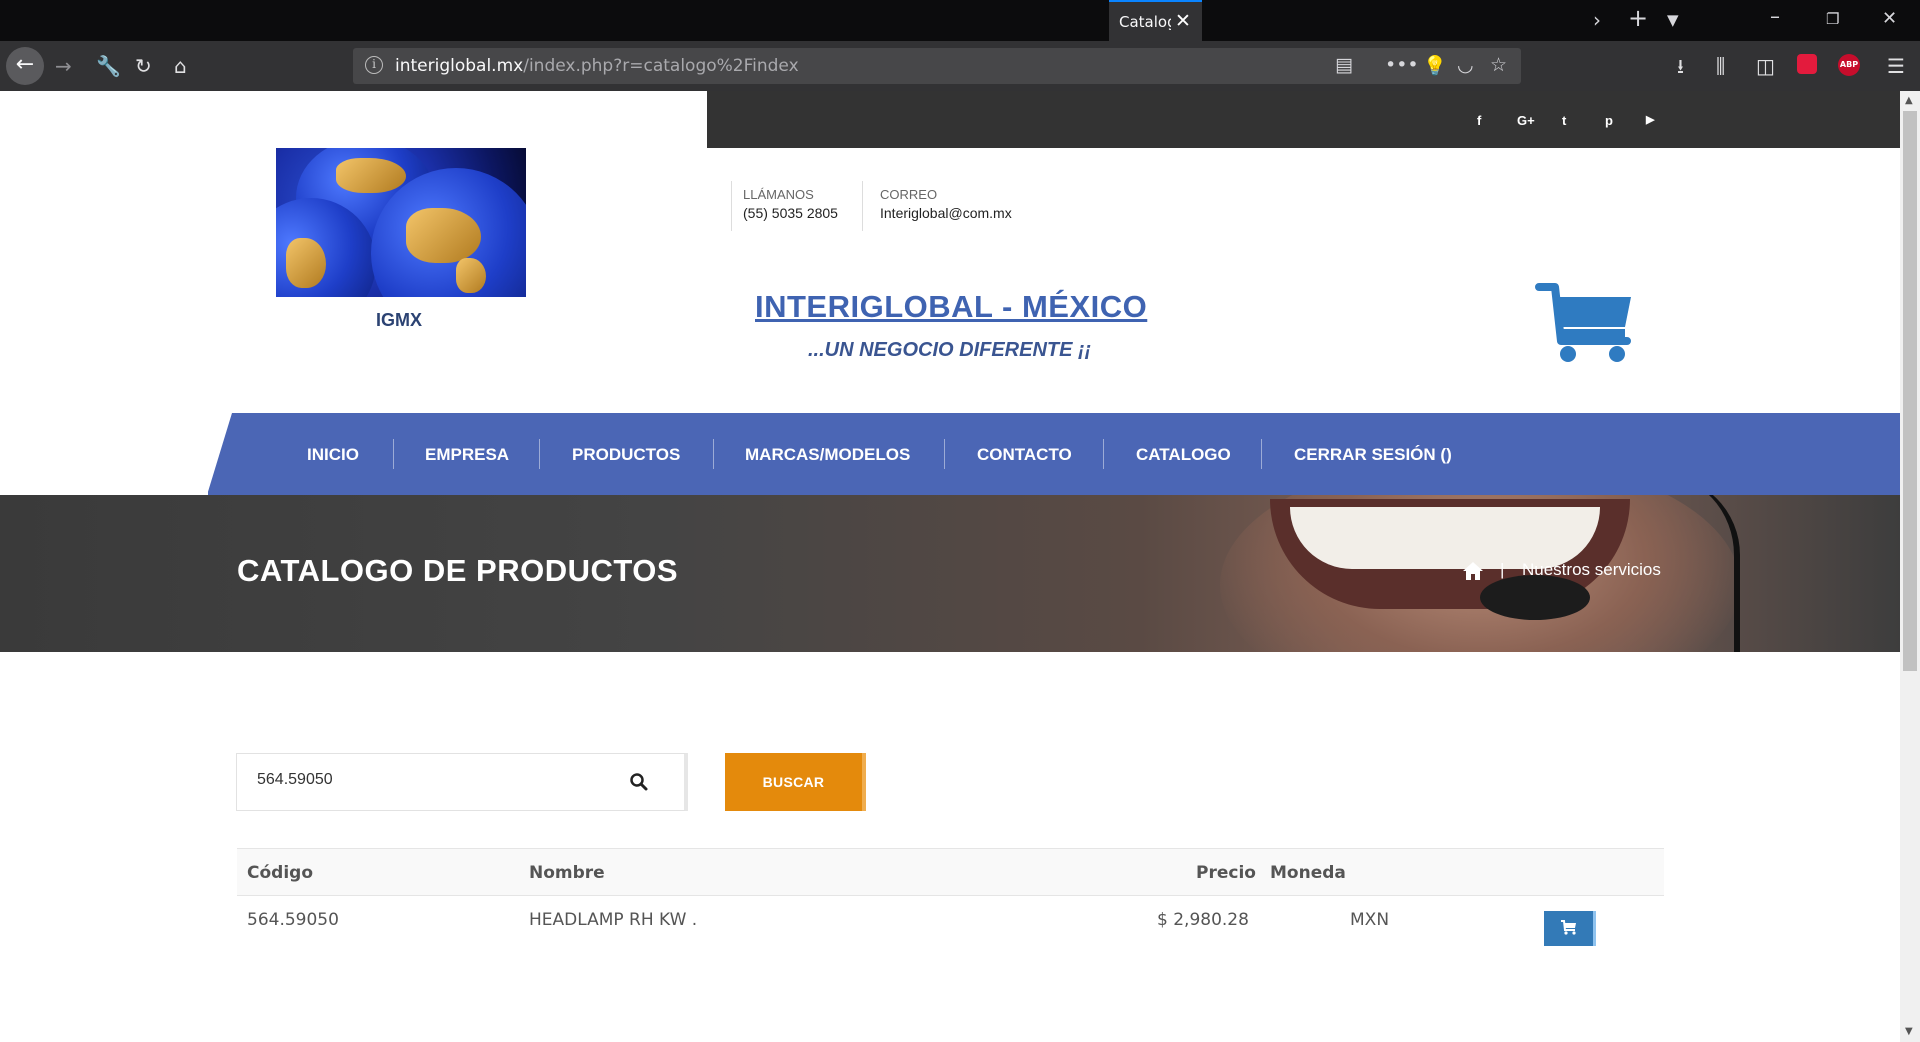  What do you see at coordinates (462, 782) in the screenshot?
I see `search-input: 564.59050` at bounding box center [462, 782].